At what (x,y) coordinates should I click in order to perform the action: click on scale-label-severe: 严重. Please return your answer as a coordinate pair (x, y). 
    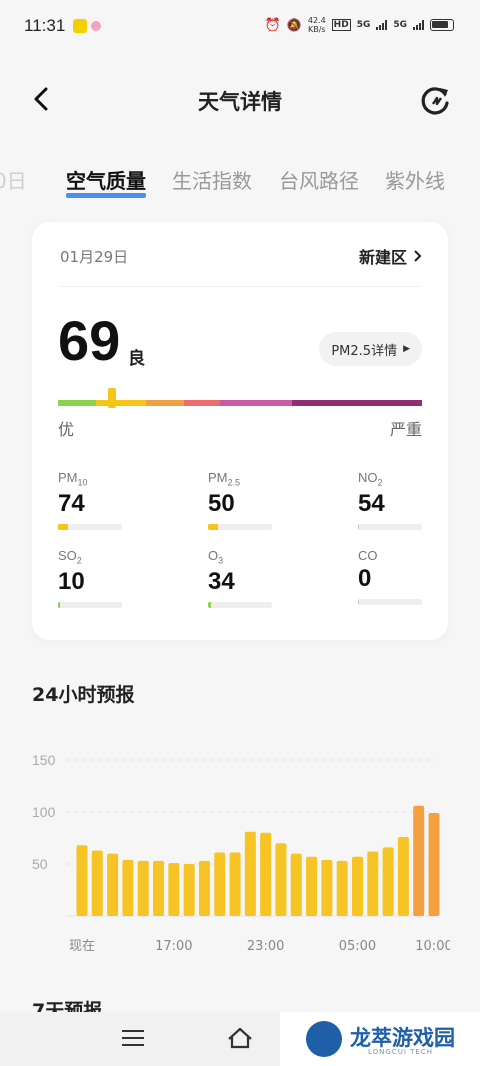
    Looking at the image, I should click on (405, 429).